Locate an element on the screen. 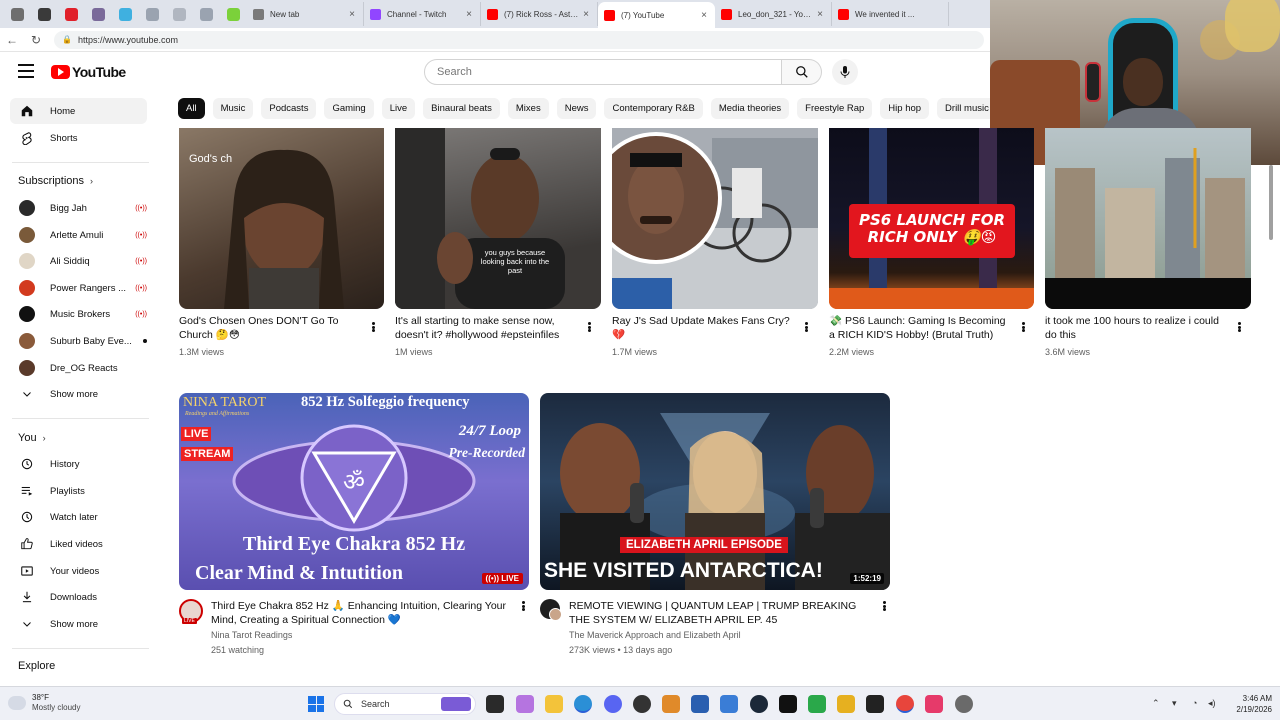  settings-icon is located at coordinates (964, 704).